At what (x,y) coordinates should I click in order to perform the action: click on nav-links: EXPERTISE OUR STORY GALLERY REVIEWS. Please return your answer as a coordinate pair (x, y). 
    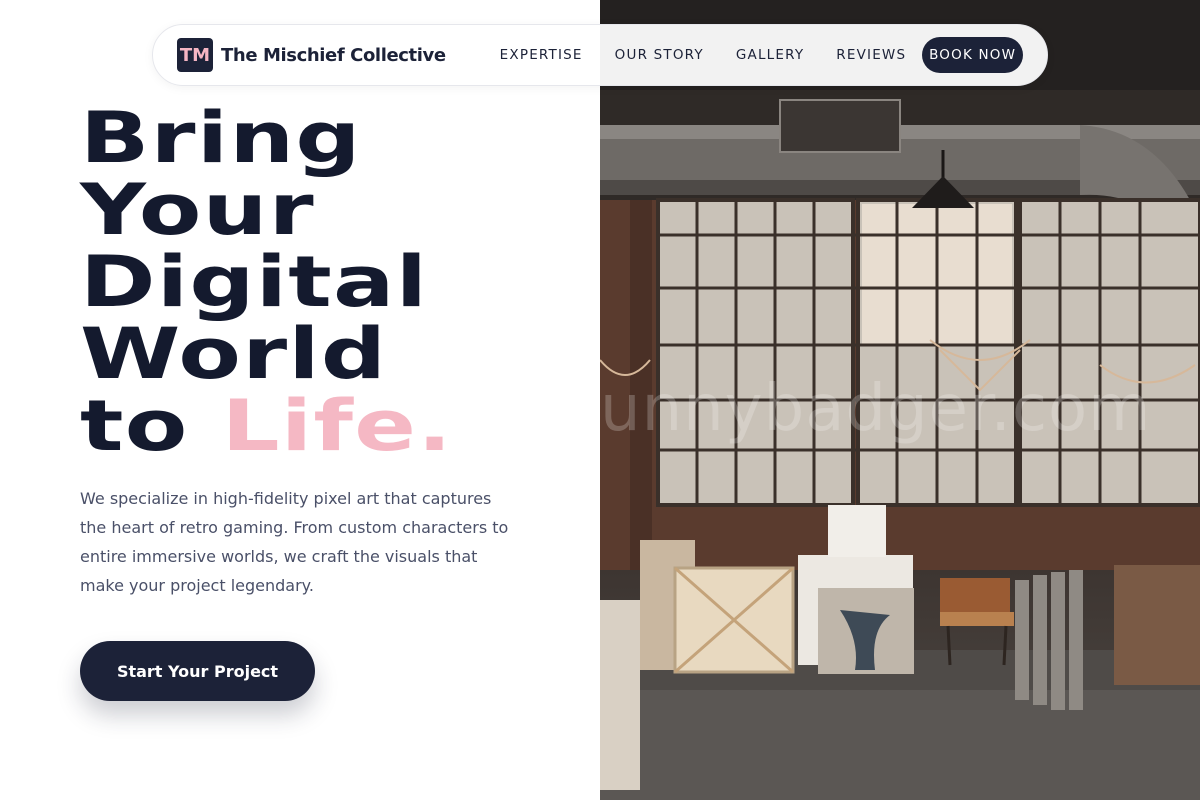
    Looking at the image, I should click on (703, 55).